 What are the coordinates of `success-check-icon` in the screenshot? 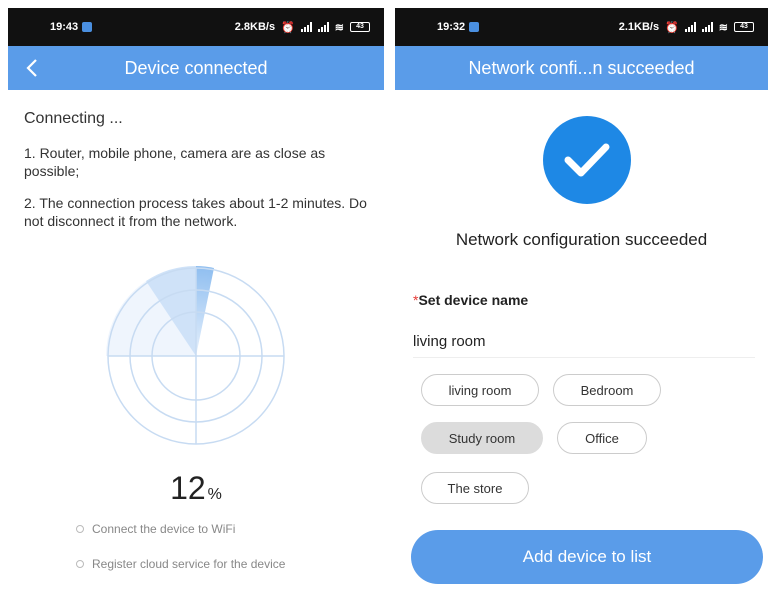 It's located at (587, 160).